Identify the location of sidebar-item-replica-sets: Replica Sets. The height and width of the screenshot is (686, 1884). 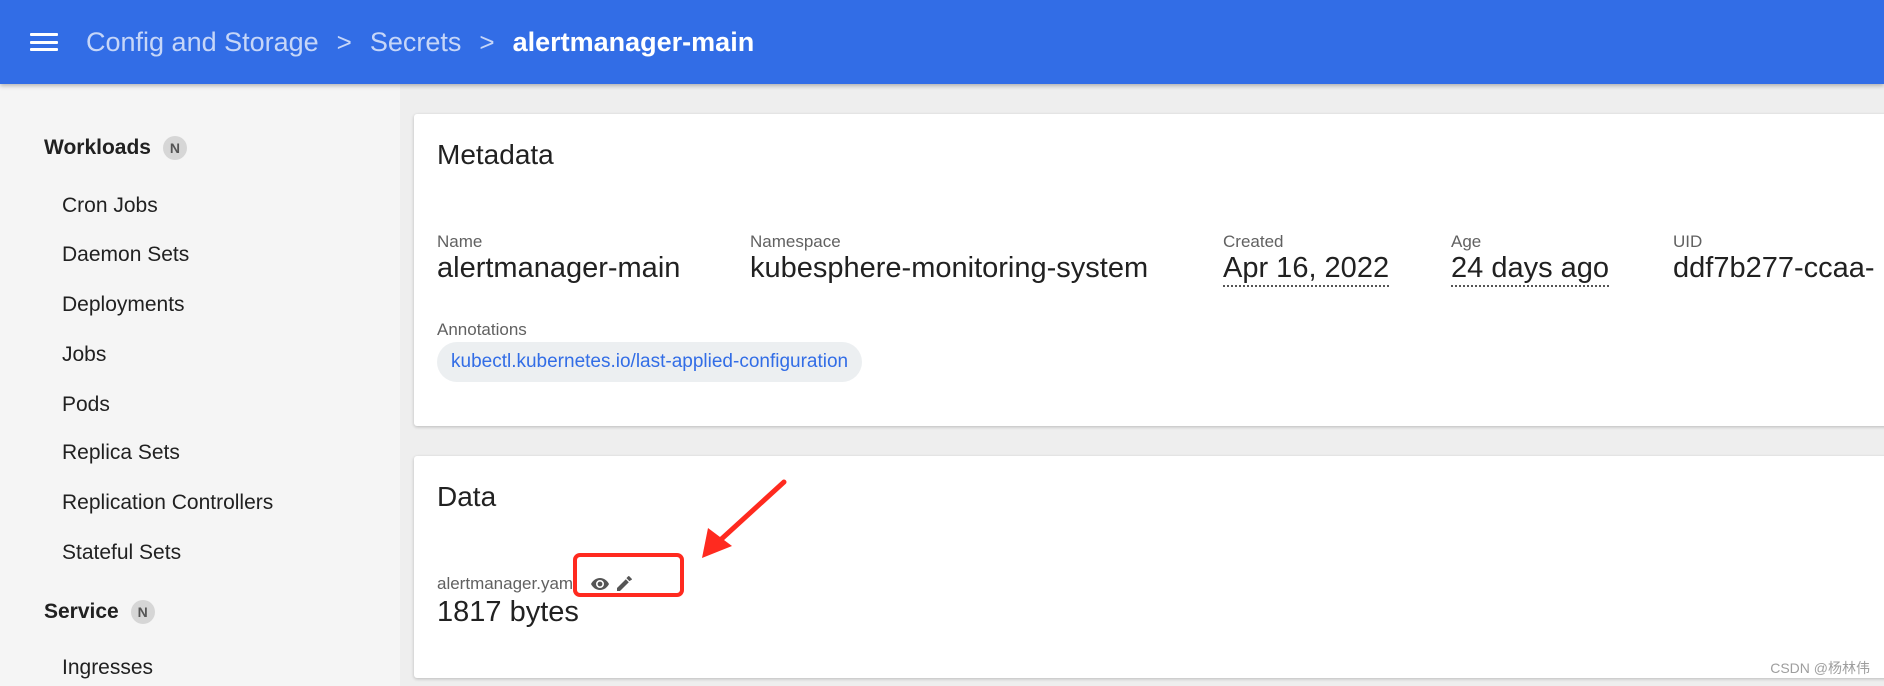
(121, 453).